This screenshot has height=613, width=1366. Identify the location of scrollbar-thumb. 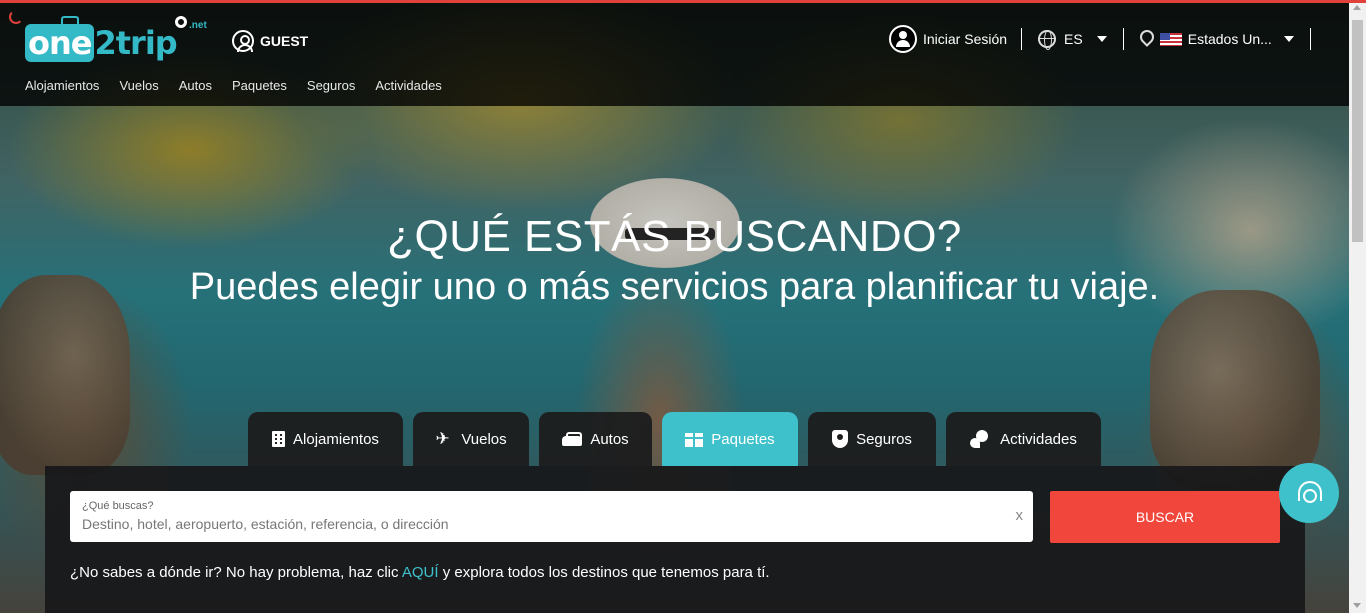
(1357, 131).